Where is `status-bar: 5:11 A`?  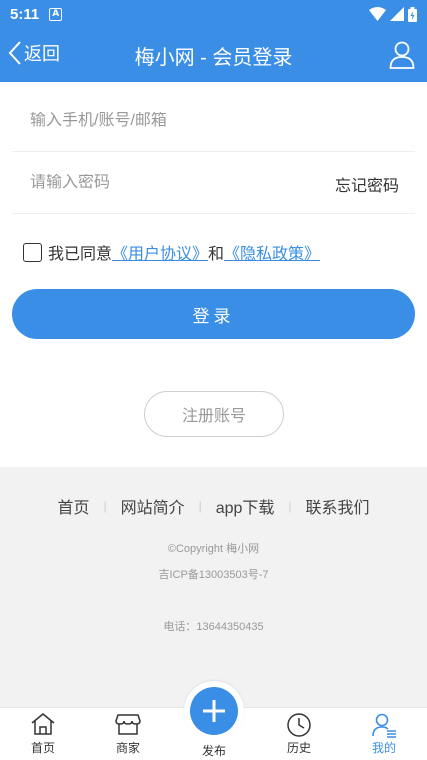
status-bar: 5:11 A is located at coordinates (213, 14).